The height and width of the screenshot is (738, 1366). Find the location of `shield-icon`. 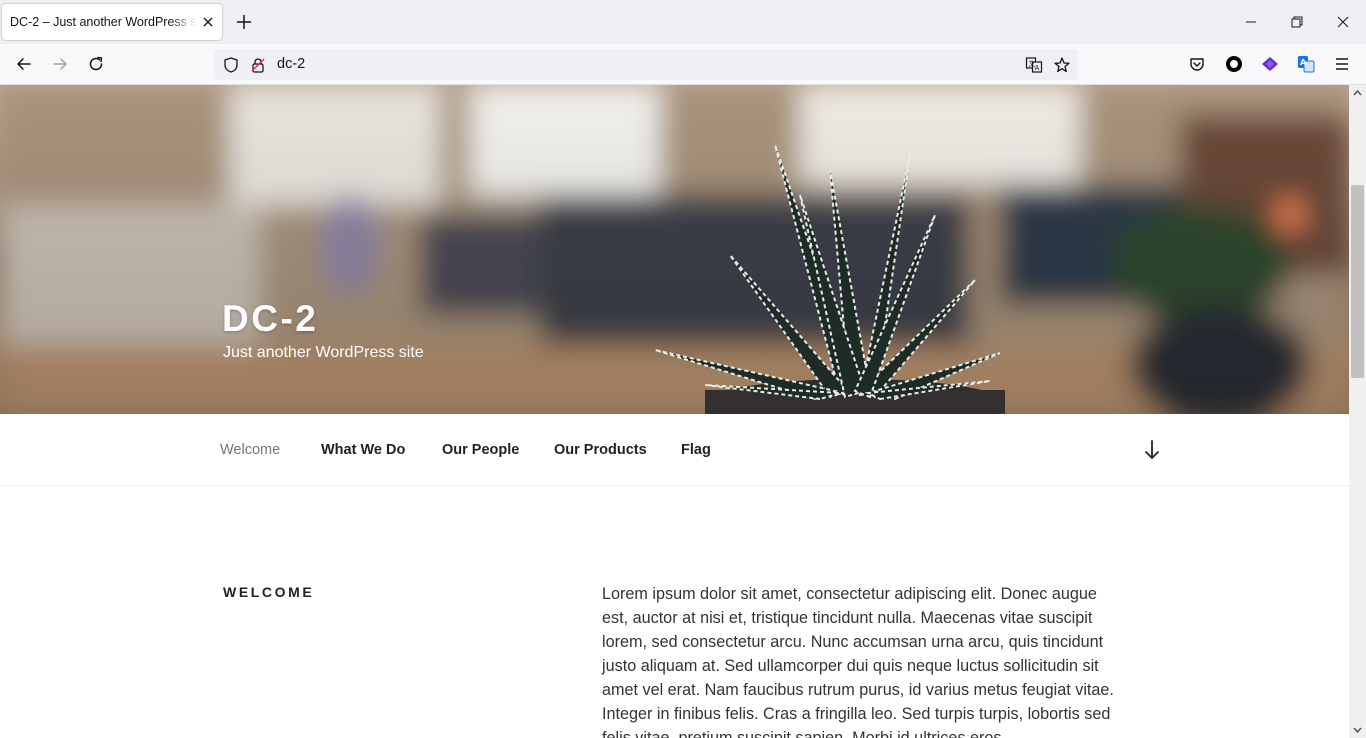

shield-icon is located at coordinates (231, 65).